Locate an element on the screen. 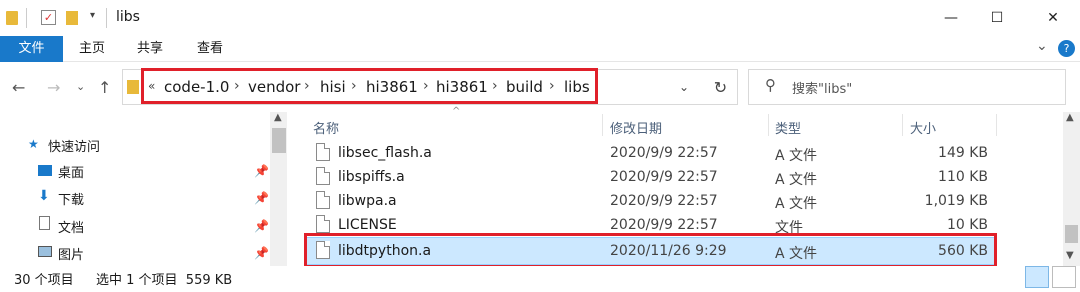 This screenshot has width=1080, height=292. tab-file: 文件 is located at coordinates (31, 49).